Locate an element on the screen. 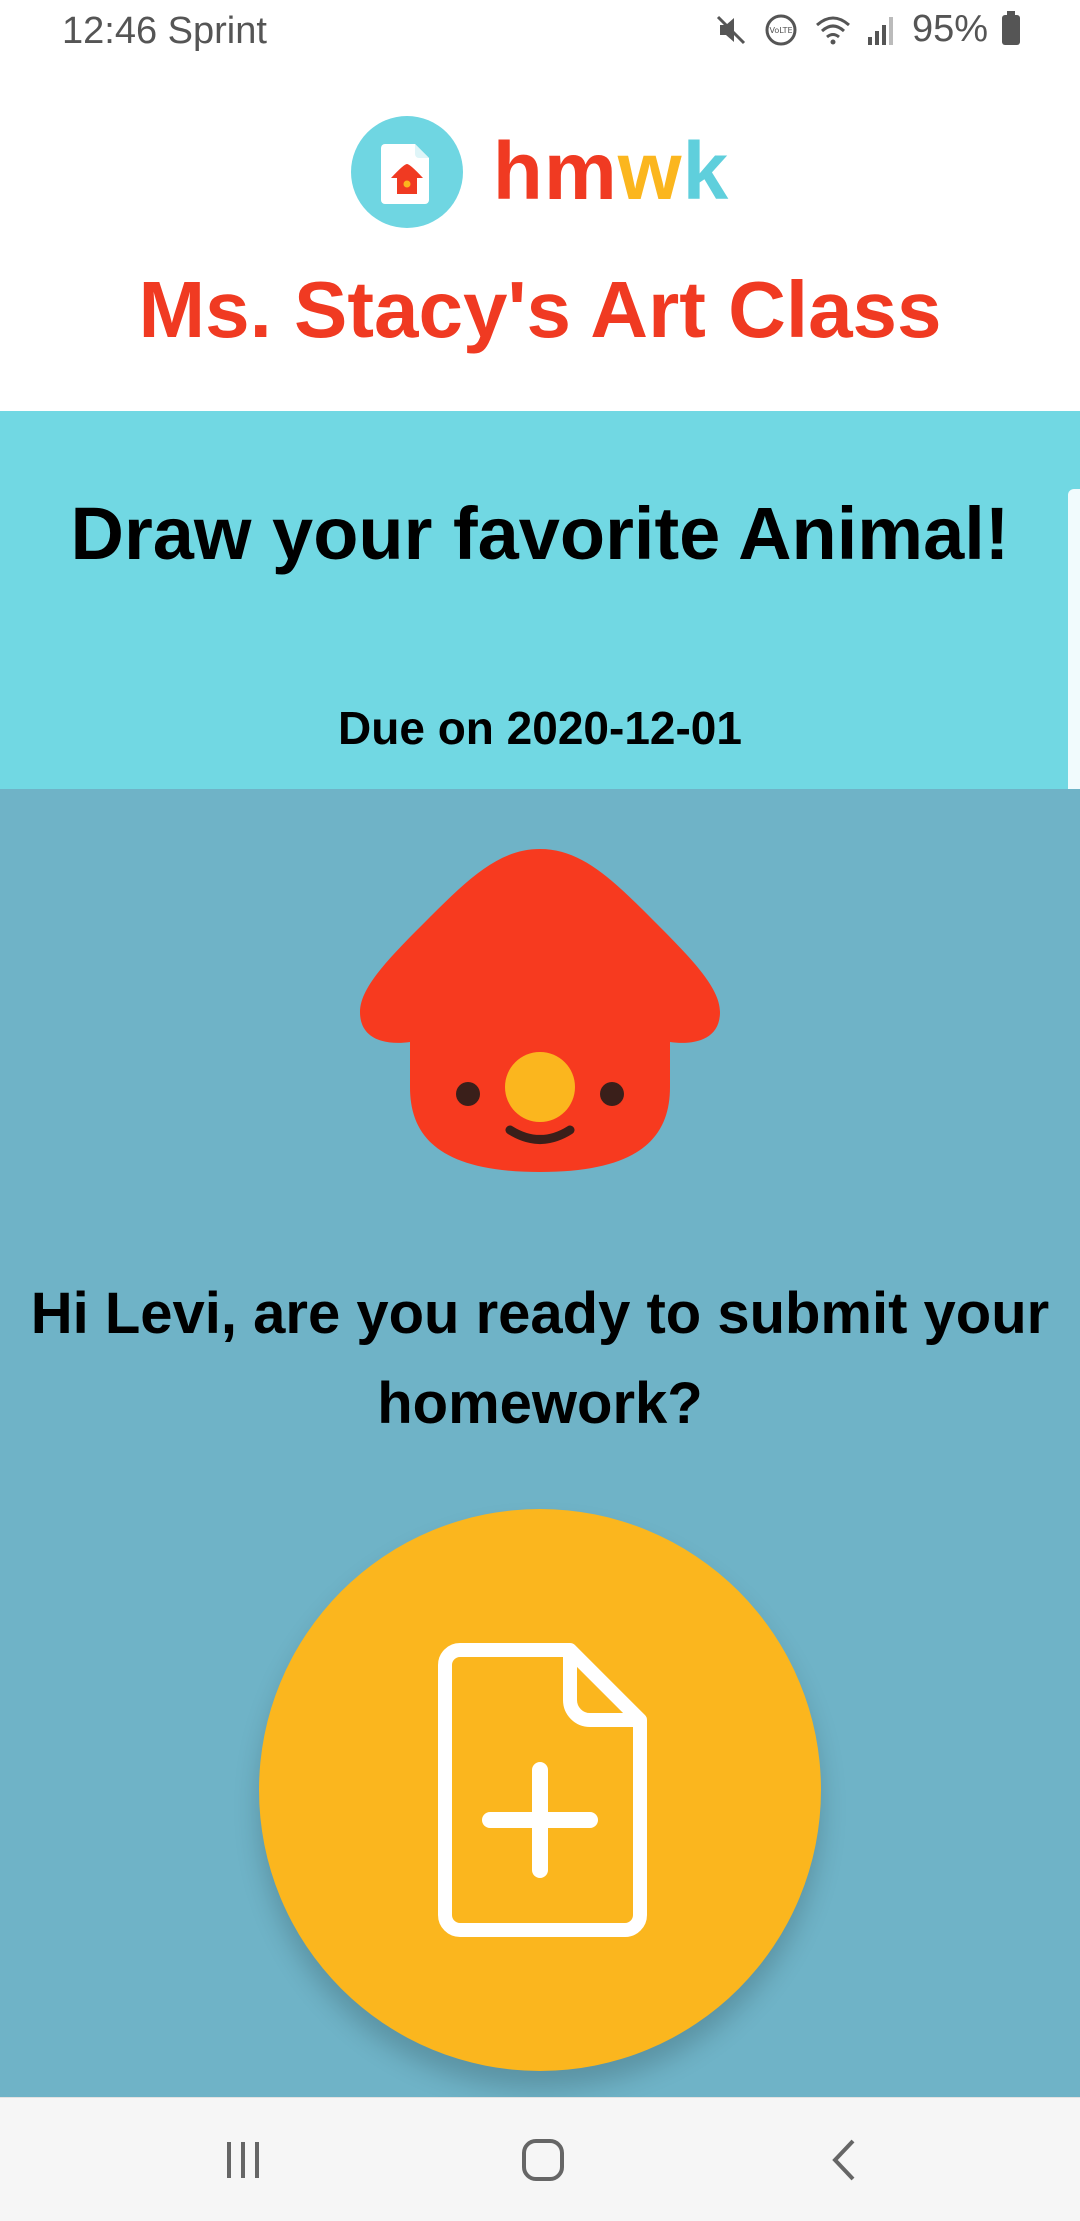  system-nav-bar is located at coordinates (540, 2159).